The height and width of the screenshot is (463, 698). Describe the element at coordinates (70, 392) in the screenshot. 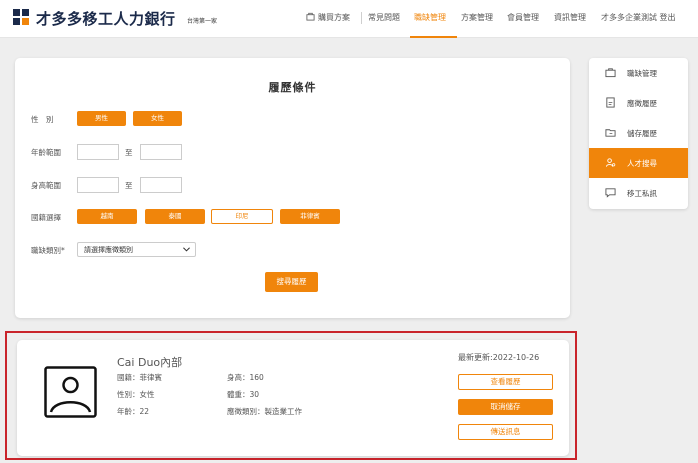

I see `avatar-placeholder-icon` at that location.